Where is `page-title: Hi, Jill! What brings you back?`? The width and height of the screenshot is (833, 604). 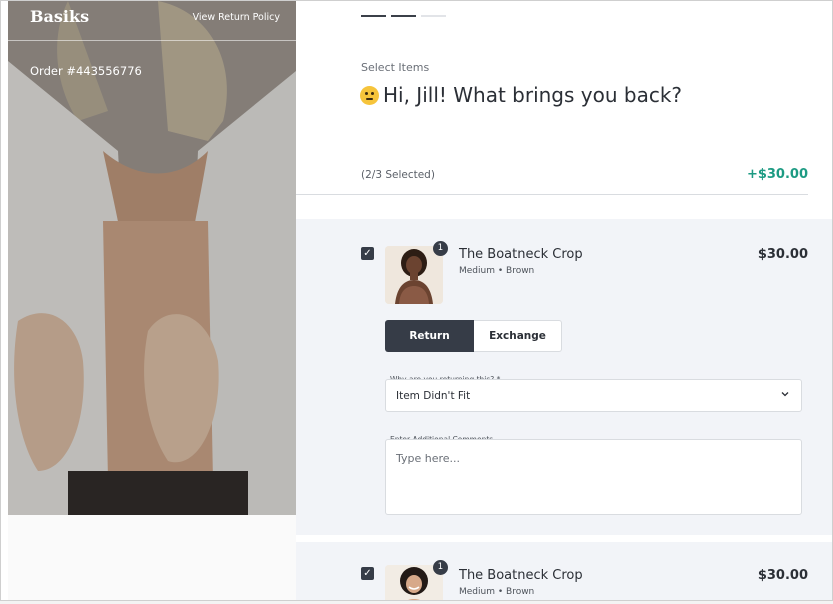 page-title: Hi, Jill! What brings you back? is located at coordinates (521, 95).